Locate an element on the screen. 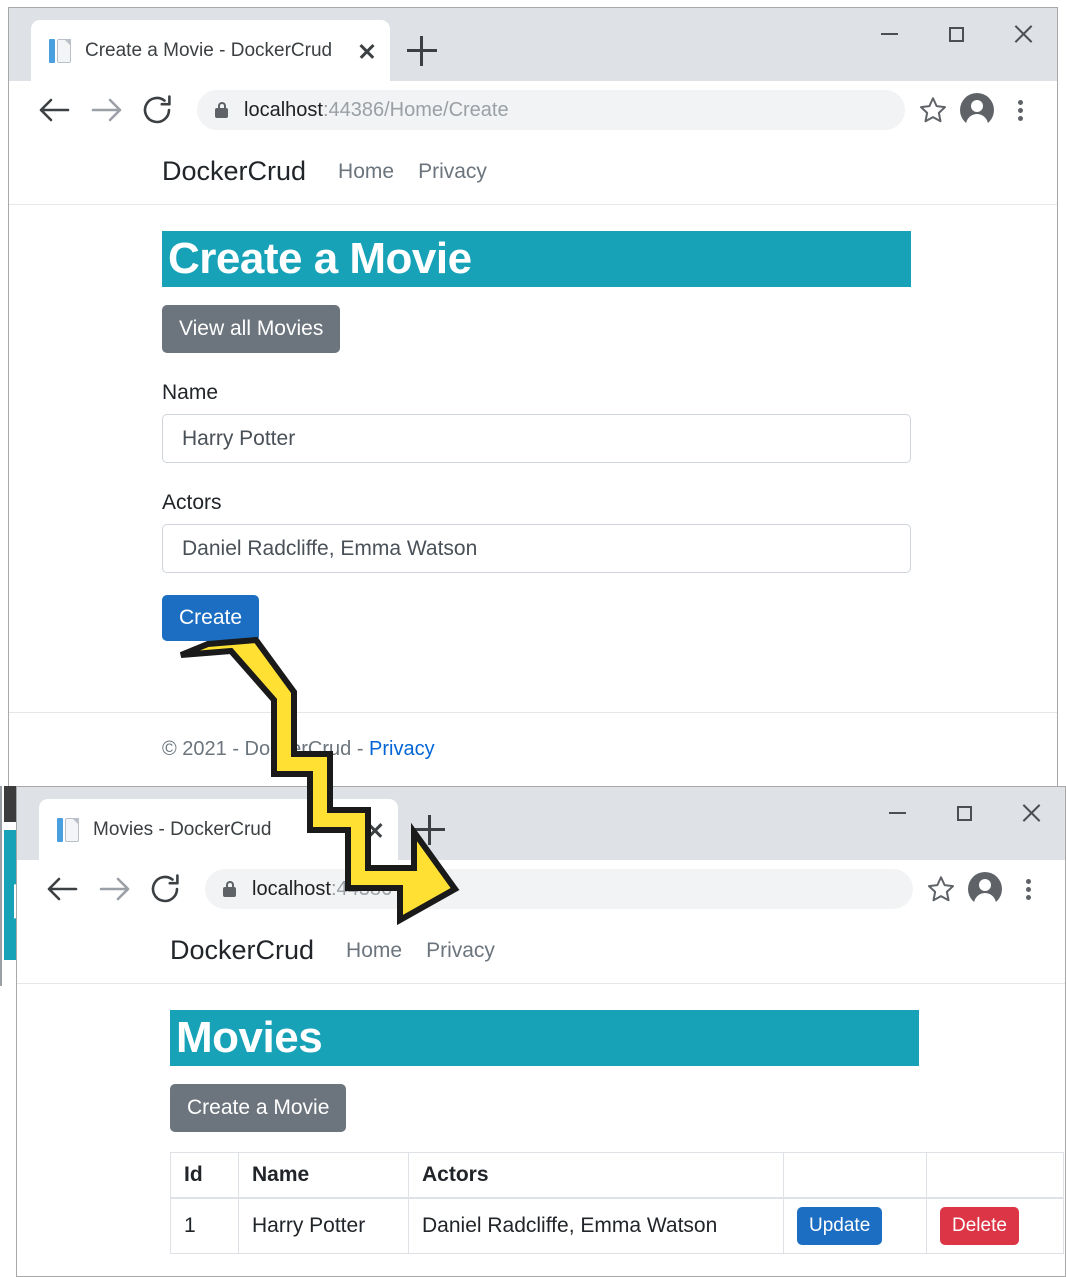  browser-toolbar: localhost:44386/Home/Create is located at coordinates (533, 110).